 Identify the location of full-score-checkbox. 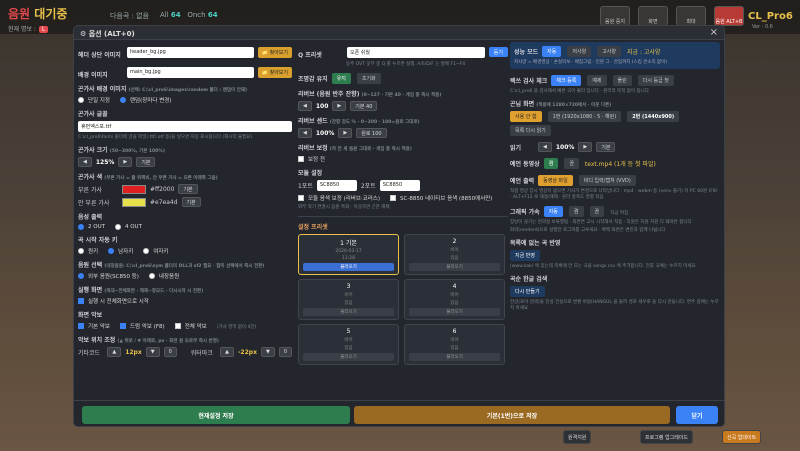
(177, 326).